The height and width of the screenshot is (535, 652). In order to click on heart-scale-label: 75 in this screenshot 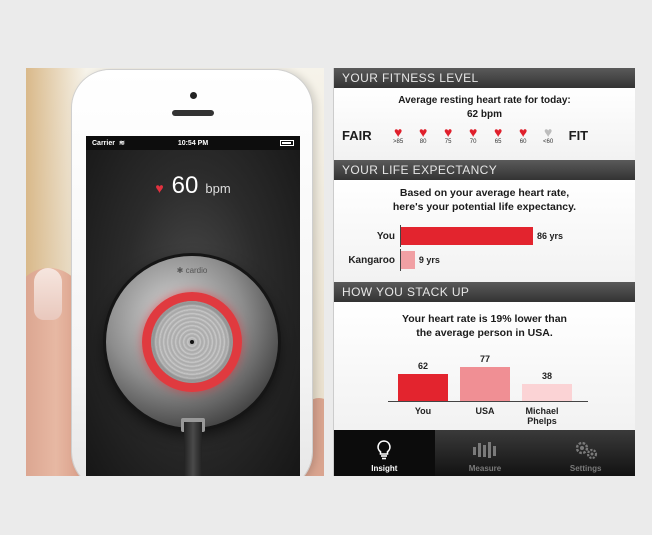, I will do `click(448, 142)`.